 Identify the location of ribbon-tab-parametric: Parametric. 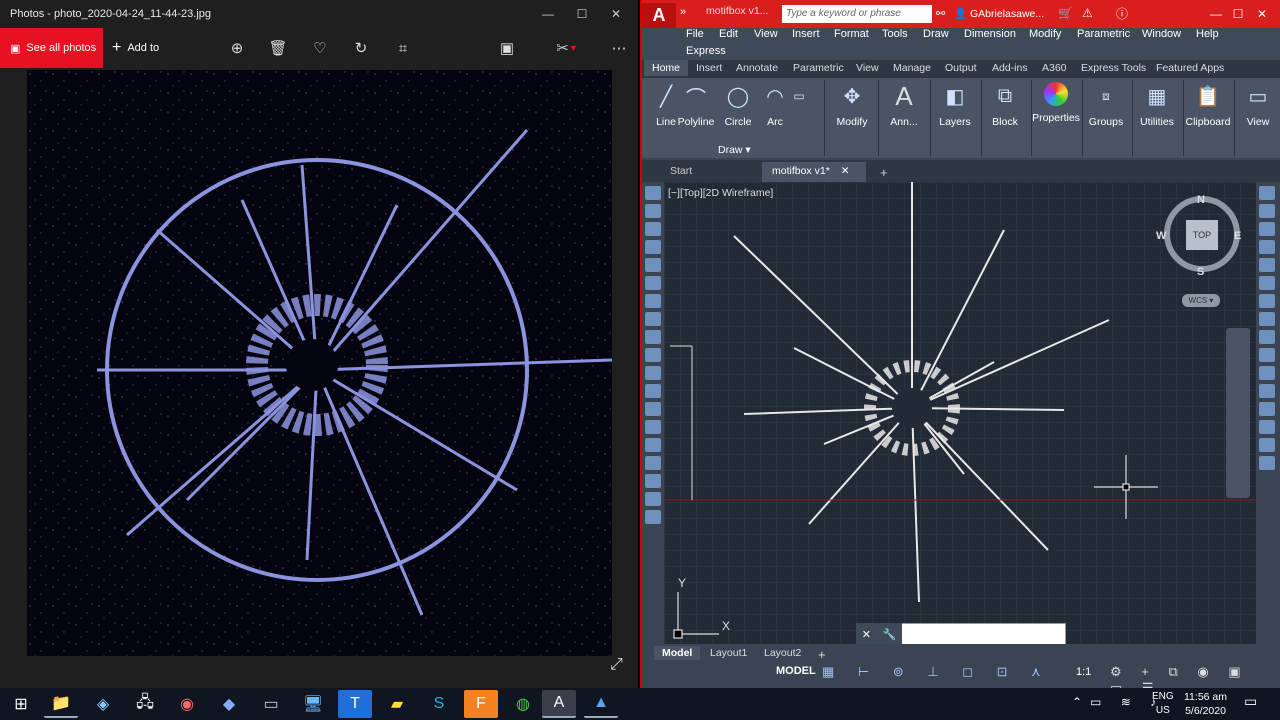
(818, 68).